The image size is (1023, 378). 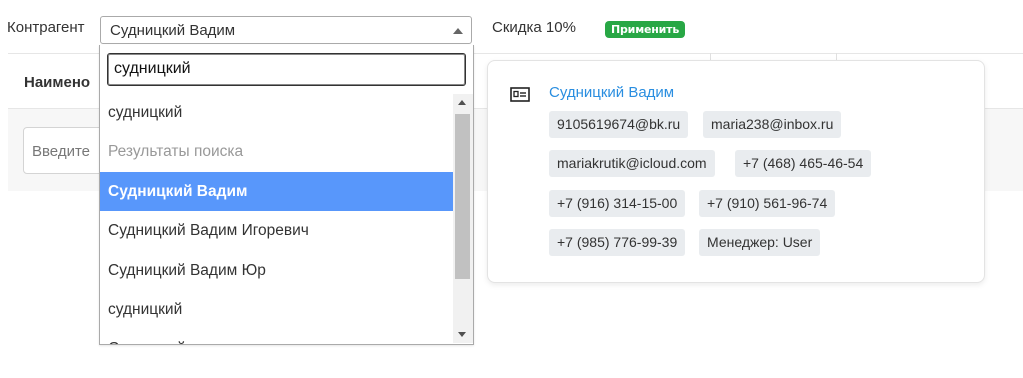 I want to click on discount-text: Скидка 10%, so click(x=534, y=27).